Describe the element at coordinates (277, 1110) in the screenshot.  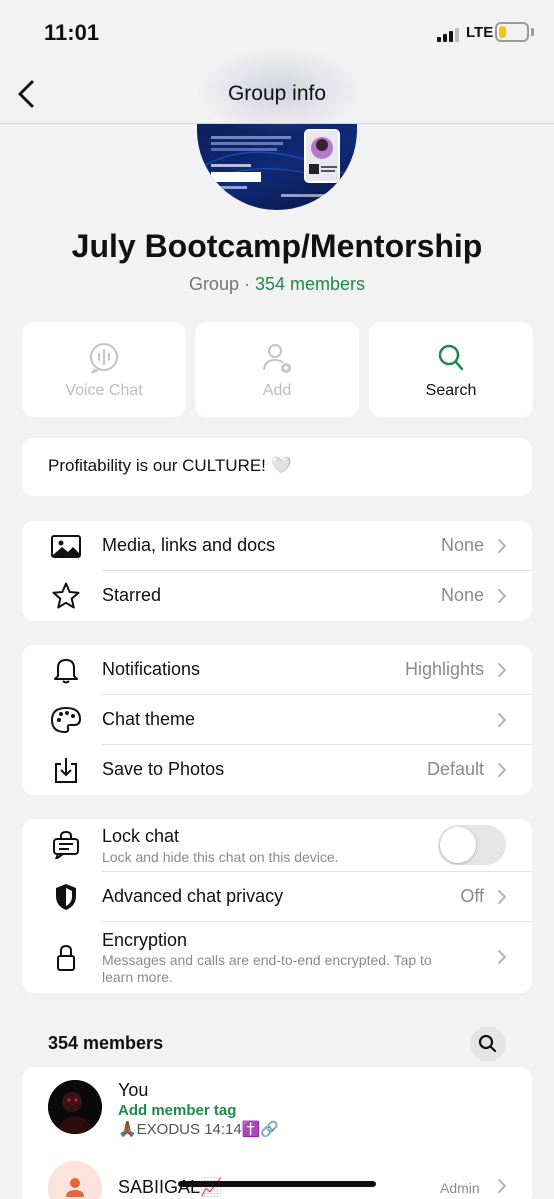
I see `list-item: You Add member tag 🙏🏾EXODUS 14:14✝️🔗` at that location.